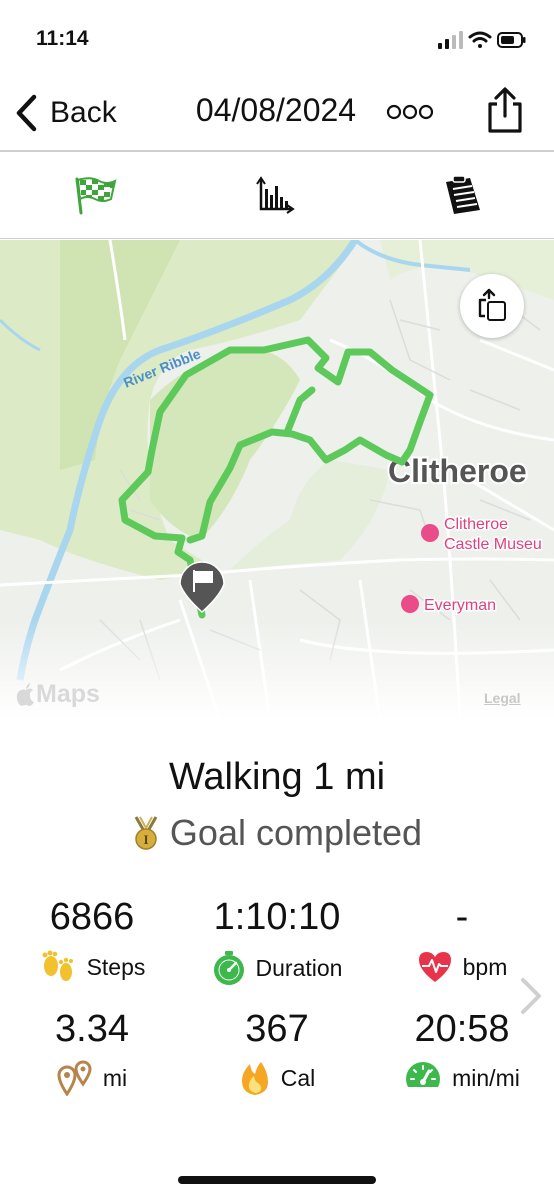 The image size is (554, 1200). What do you see at coordinates (476, 524) in the screenshot?
I see `svg-text: Clitheroe` at bounding box center [476, 524].